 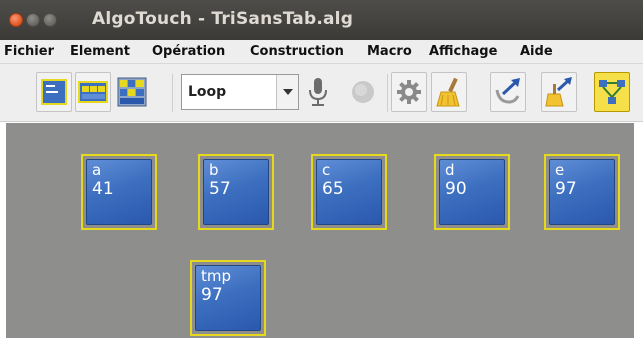 I want to click on new-variable-icon, so click(x=54, y=92).